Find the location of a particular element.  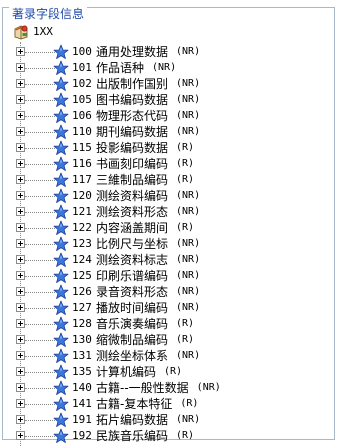

tree-item-131: 131 测绘坐标体系 (NR) is located at coordinates (168, 356).